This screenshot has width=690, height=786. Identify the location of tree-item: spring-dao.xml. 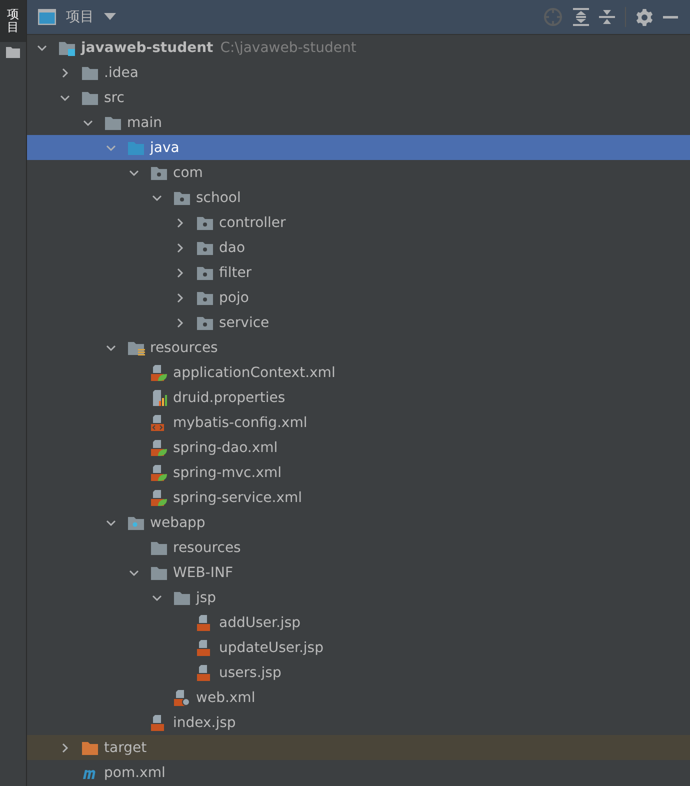
(358, 447).